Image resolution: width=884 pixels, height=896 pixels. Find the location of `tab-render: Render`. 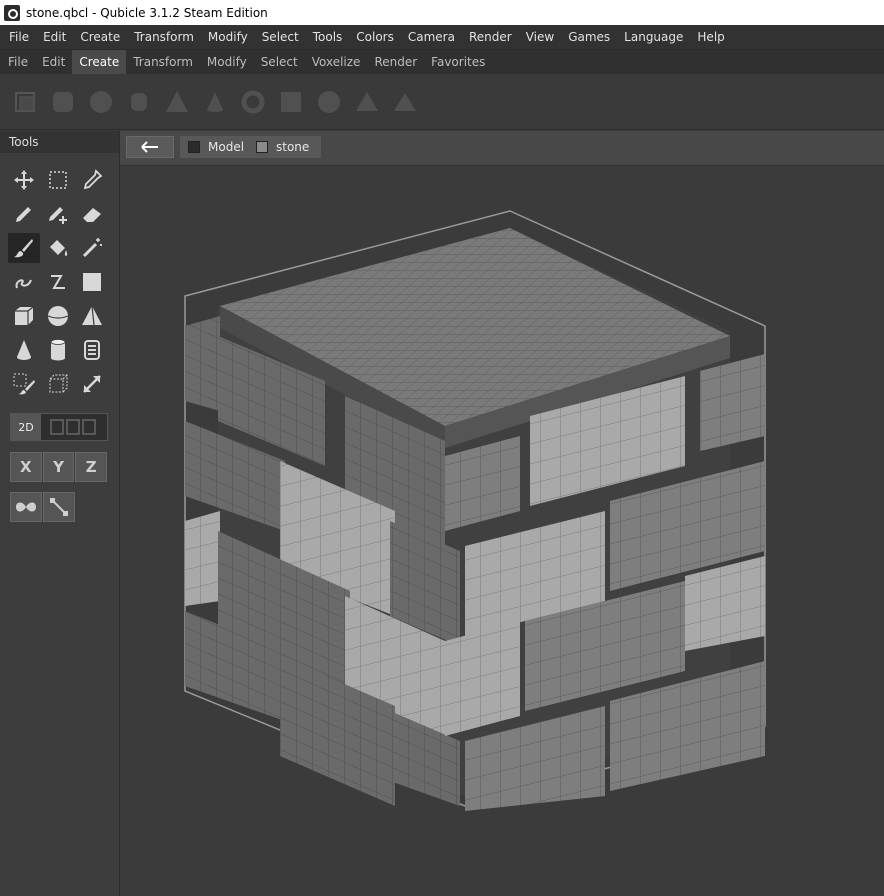

tab-render: Render is located at coordinates (395, 62).